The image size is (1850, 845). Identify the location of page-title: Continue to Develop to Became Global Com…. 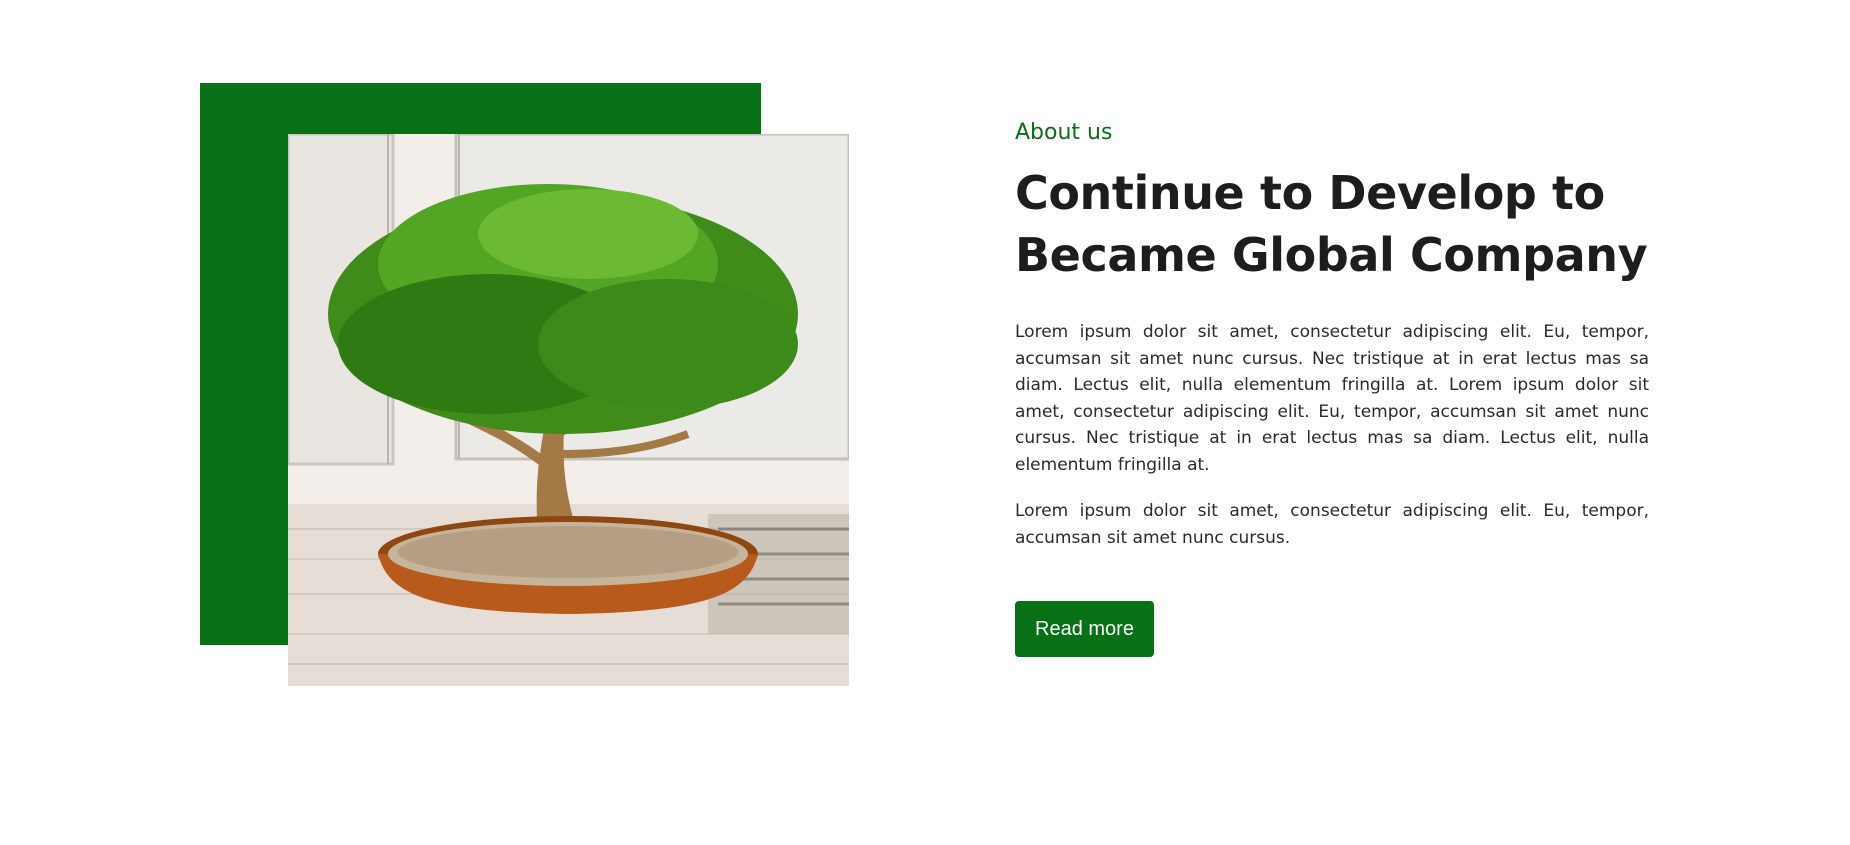
(1332, 224).